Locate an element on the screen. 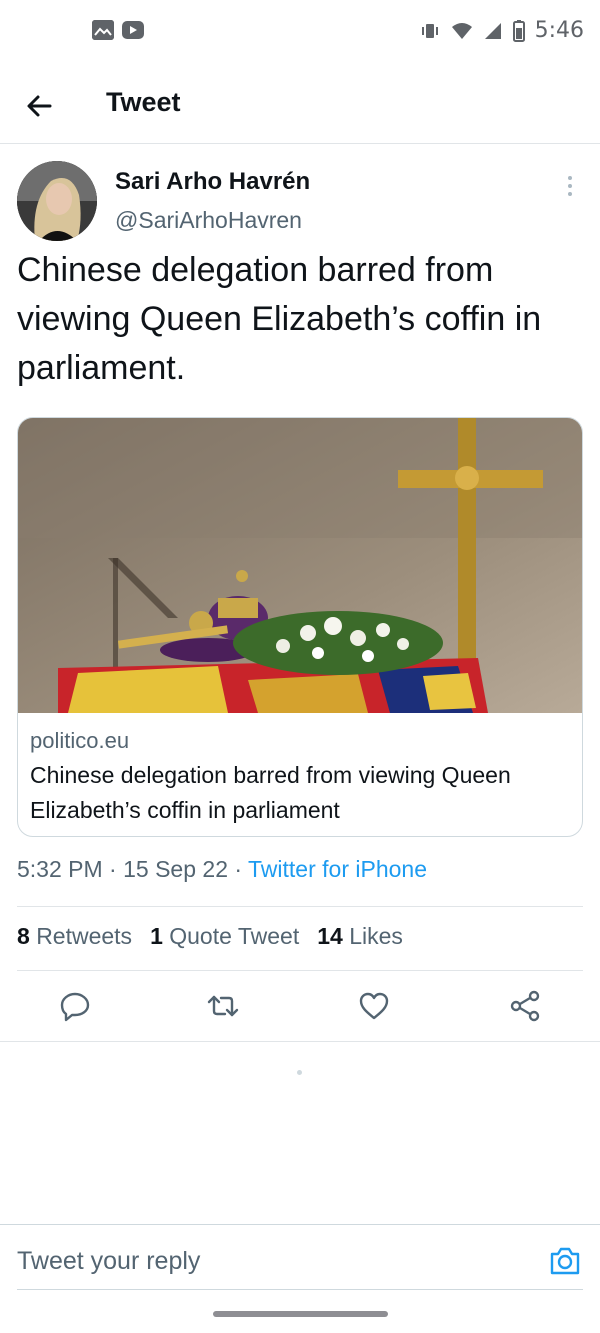 Image resolution: width=600 pixels, height=1333 pixels. tweet-stats: 8 Retweets 1 Quote Tweet 14 Likes is located at coordinates (210, 936).